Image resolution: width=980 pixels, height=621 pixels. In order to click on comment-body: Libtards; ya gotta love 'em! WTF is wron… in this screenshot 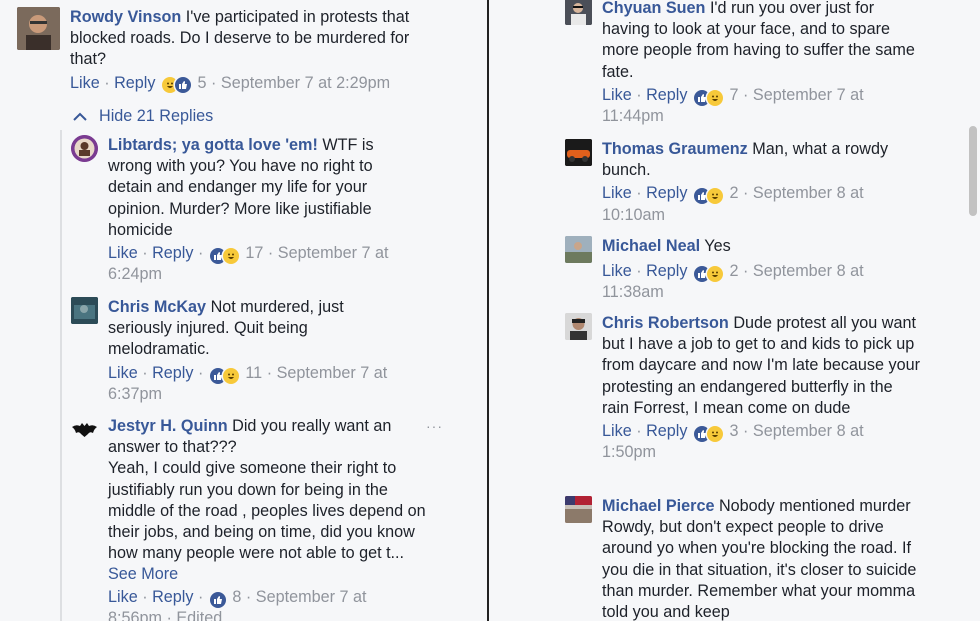, I will do `click(258, 210)`.